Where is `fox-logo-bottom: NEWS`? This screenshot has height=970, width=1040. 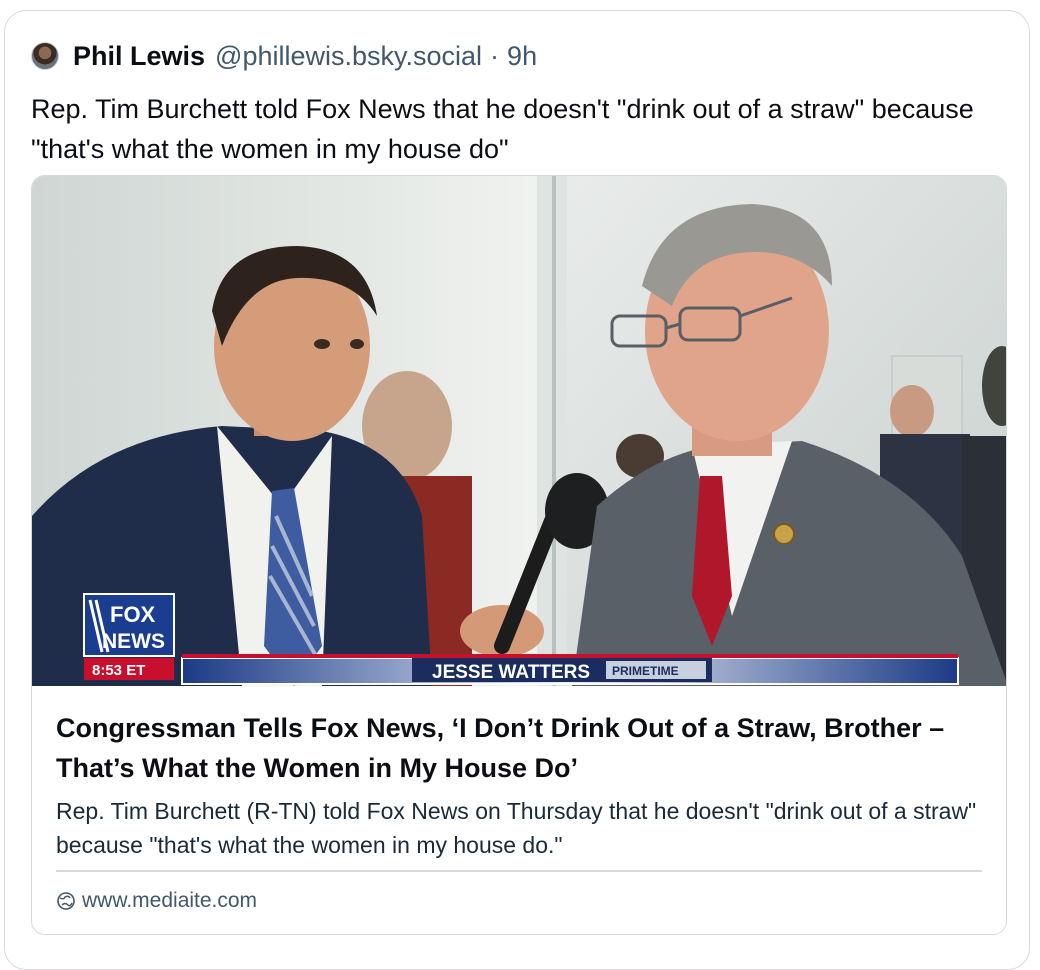
fox-logo-bottom: NEWS is located at coordinates (133, 641).